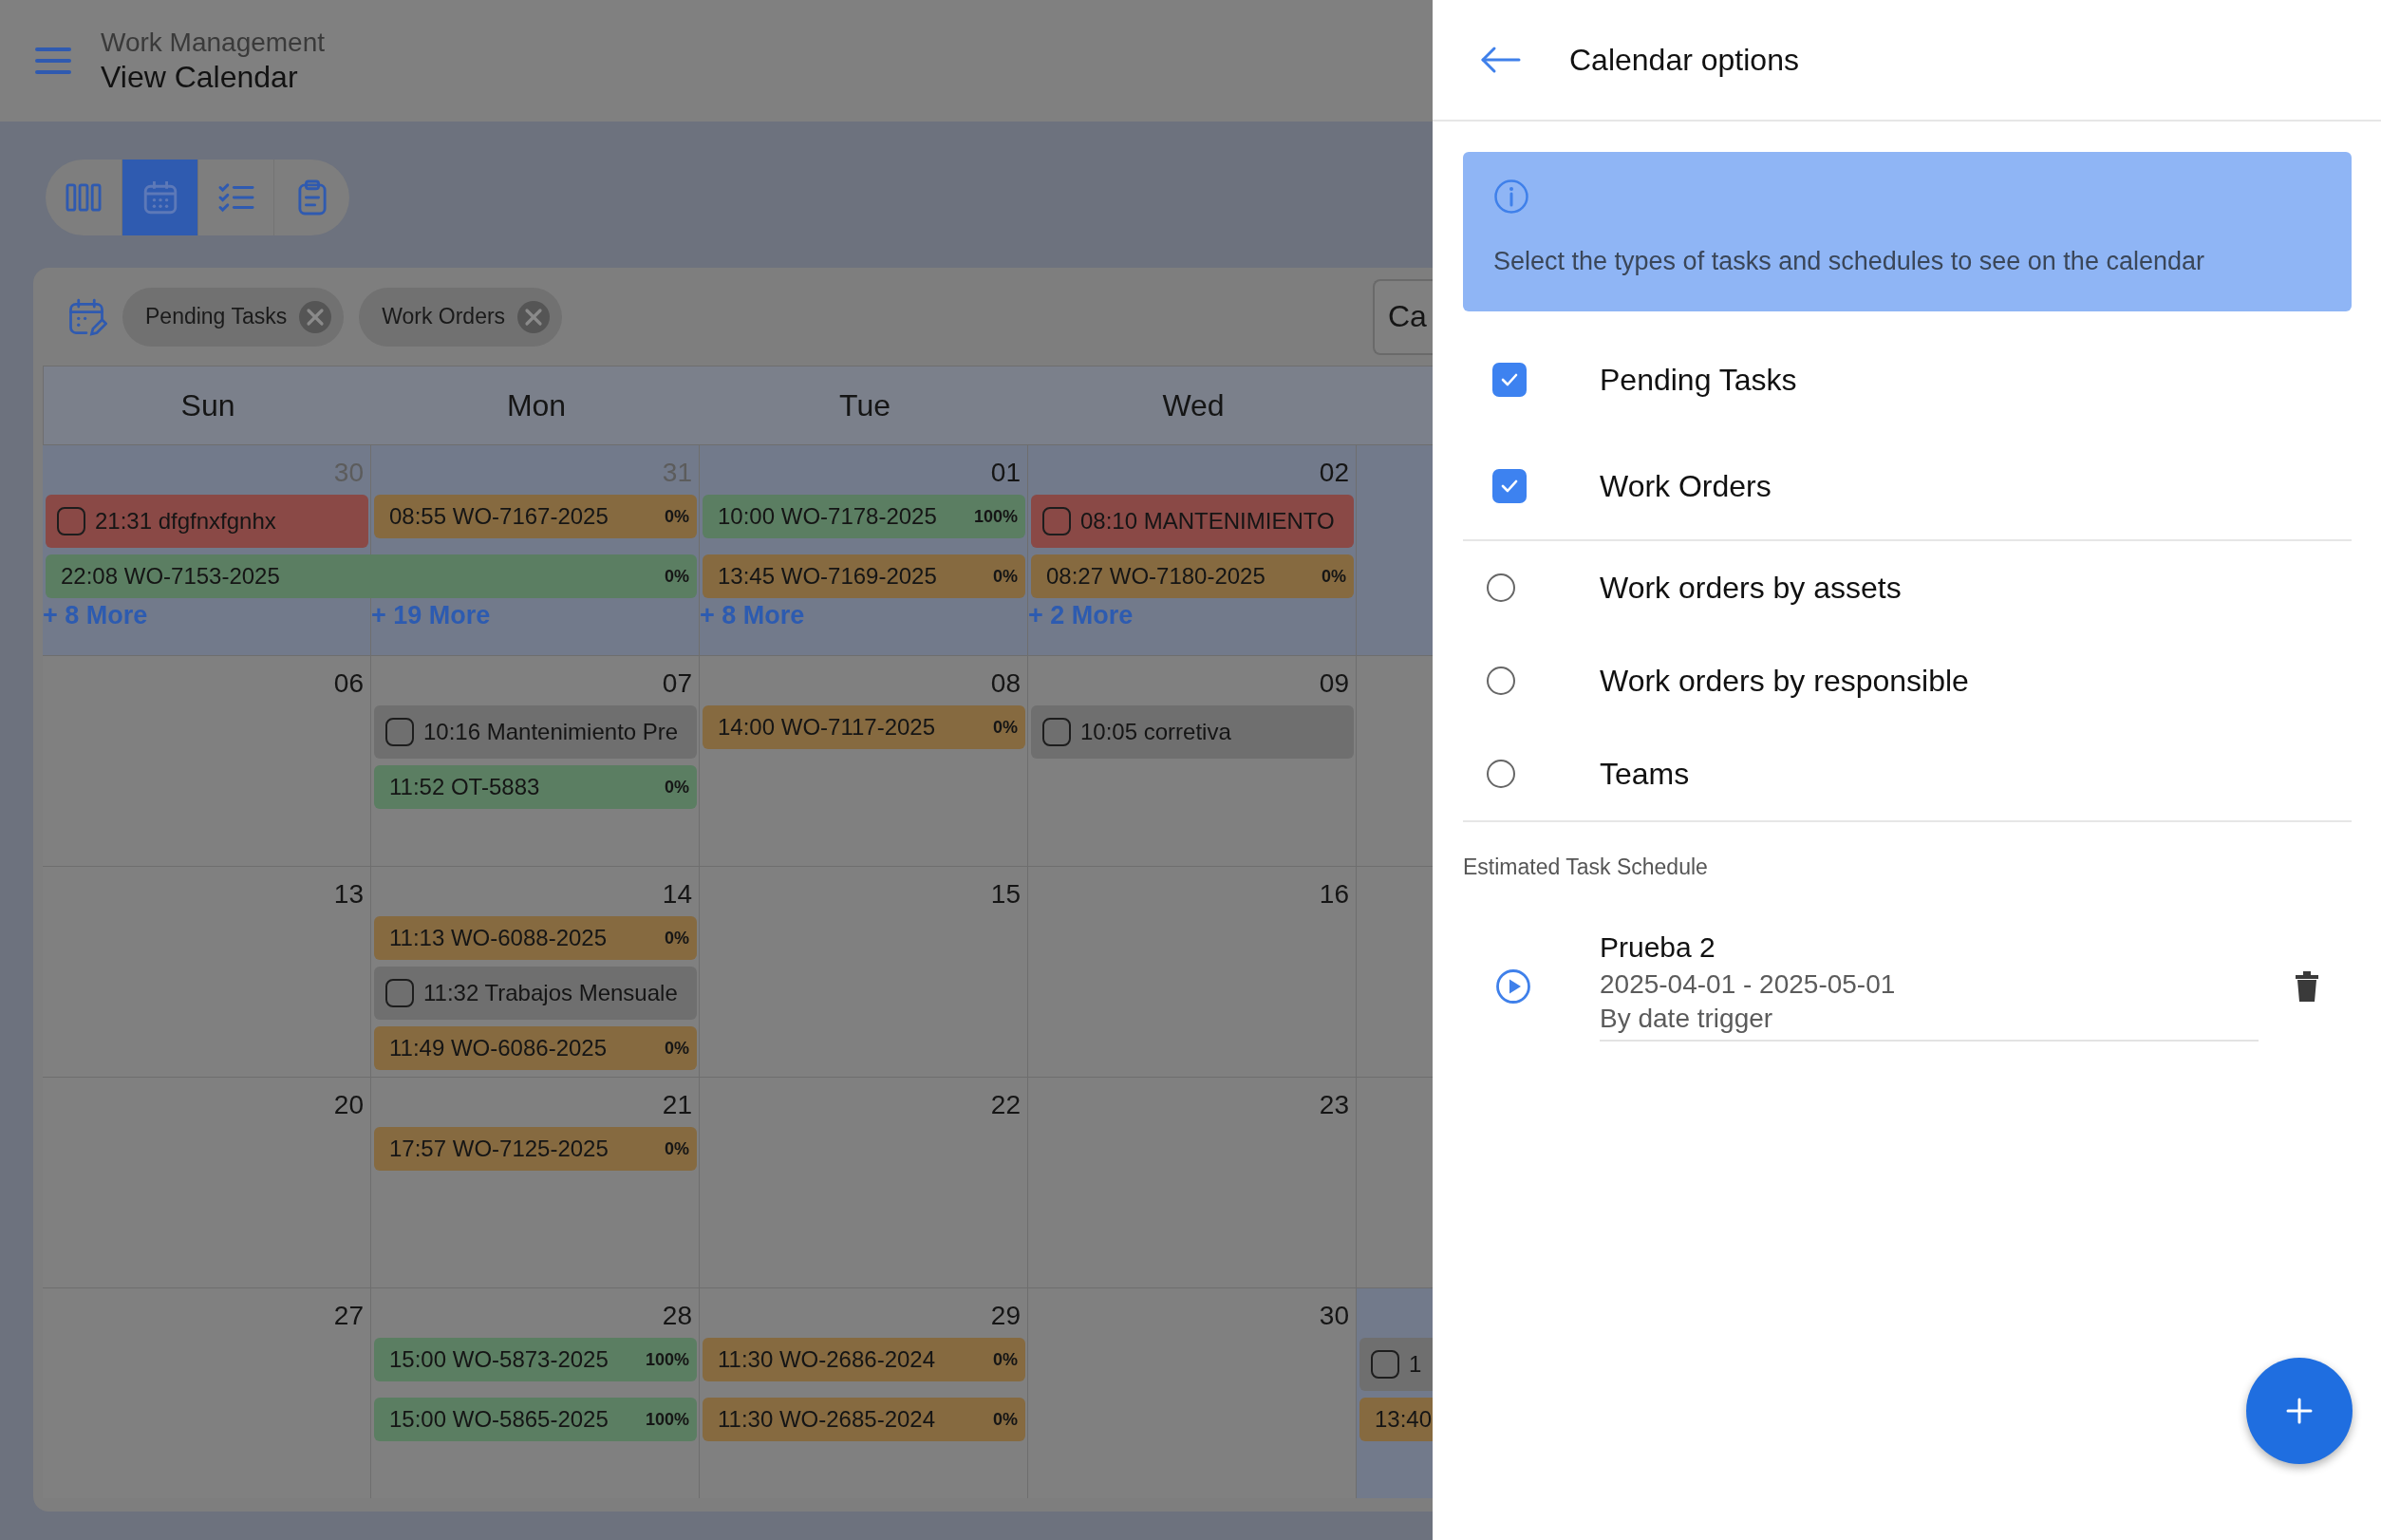 Image resolution: width=2381 pixels, height=1540 pixels. What do you see at coordinates (1501, 60) in the screenshot?
I see `back-icon` at bounding box center [1501, 60].